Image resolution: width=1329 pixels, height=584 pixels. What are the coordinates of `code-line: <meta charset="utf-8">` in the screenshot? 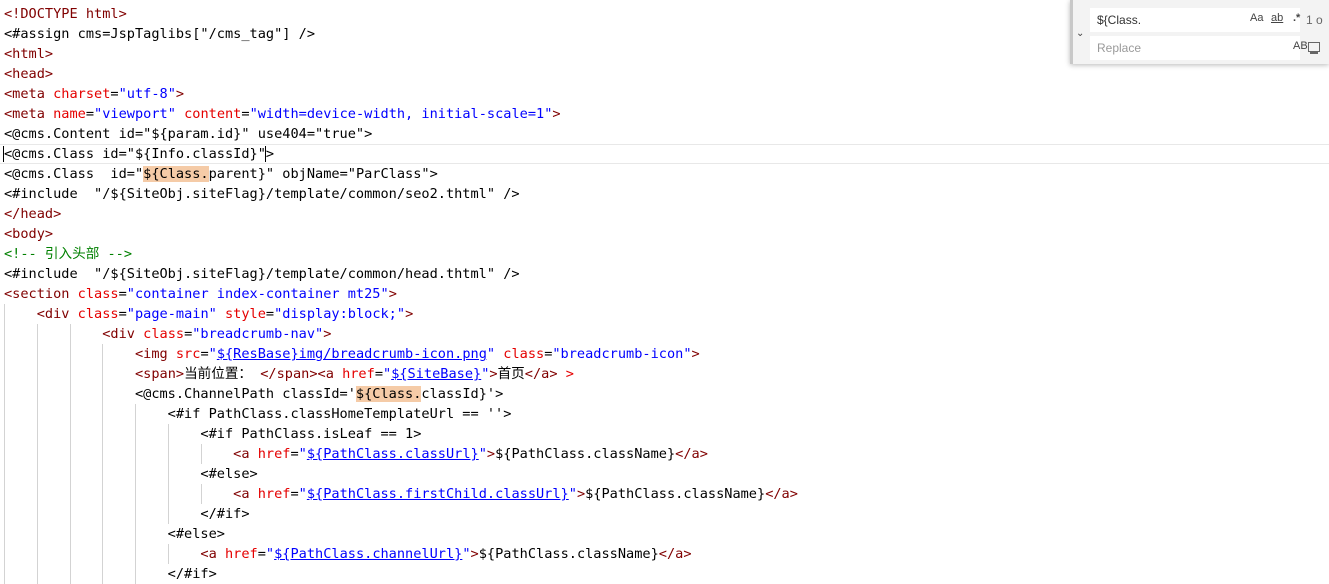 It's located at (664, 94).